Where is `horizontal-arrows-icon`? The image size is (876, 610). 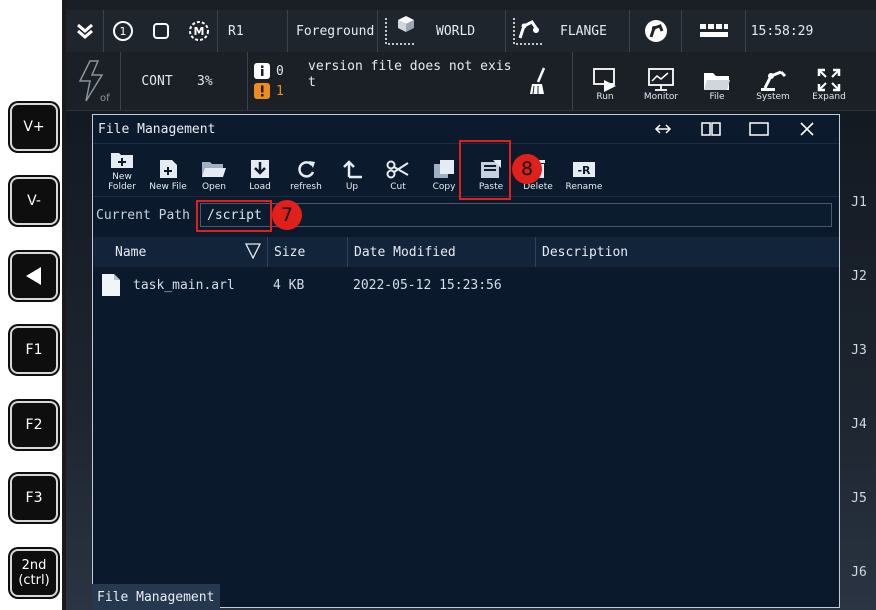
horizontal-arrows-icon is located at coordinates (663, 129).